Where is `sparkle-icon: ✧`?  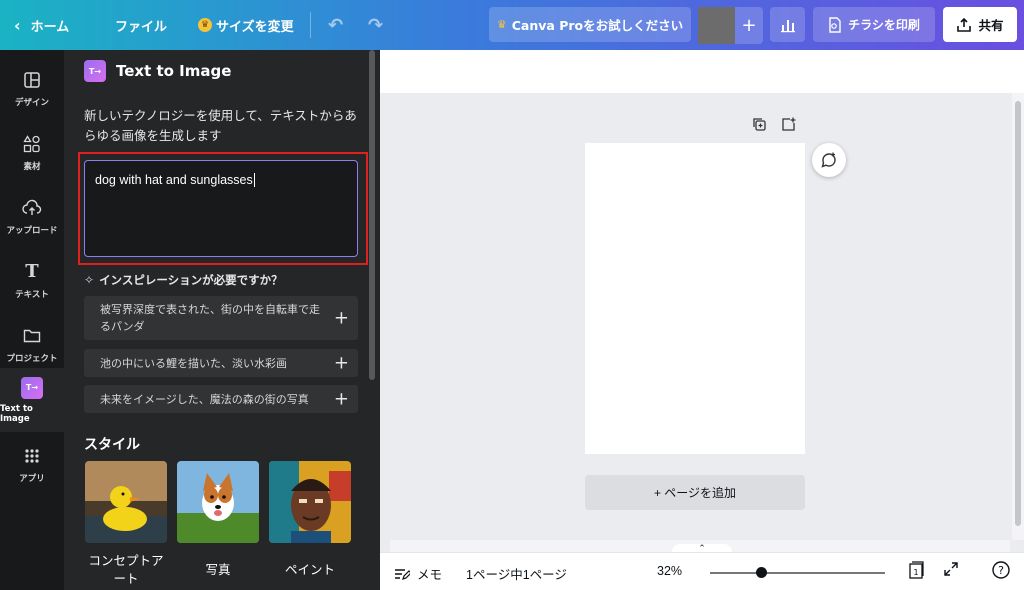 sparkle-icon: ✧ is located at coordinates (89, 280).